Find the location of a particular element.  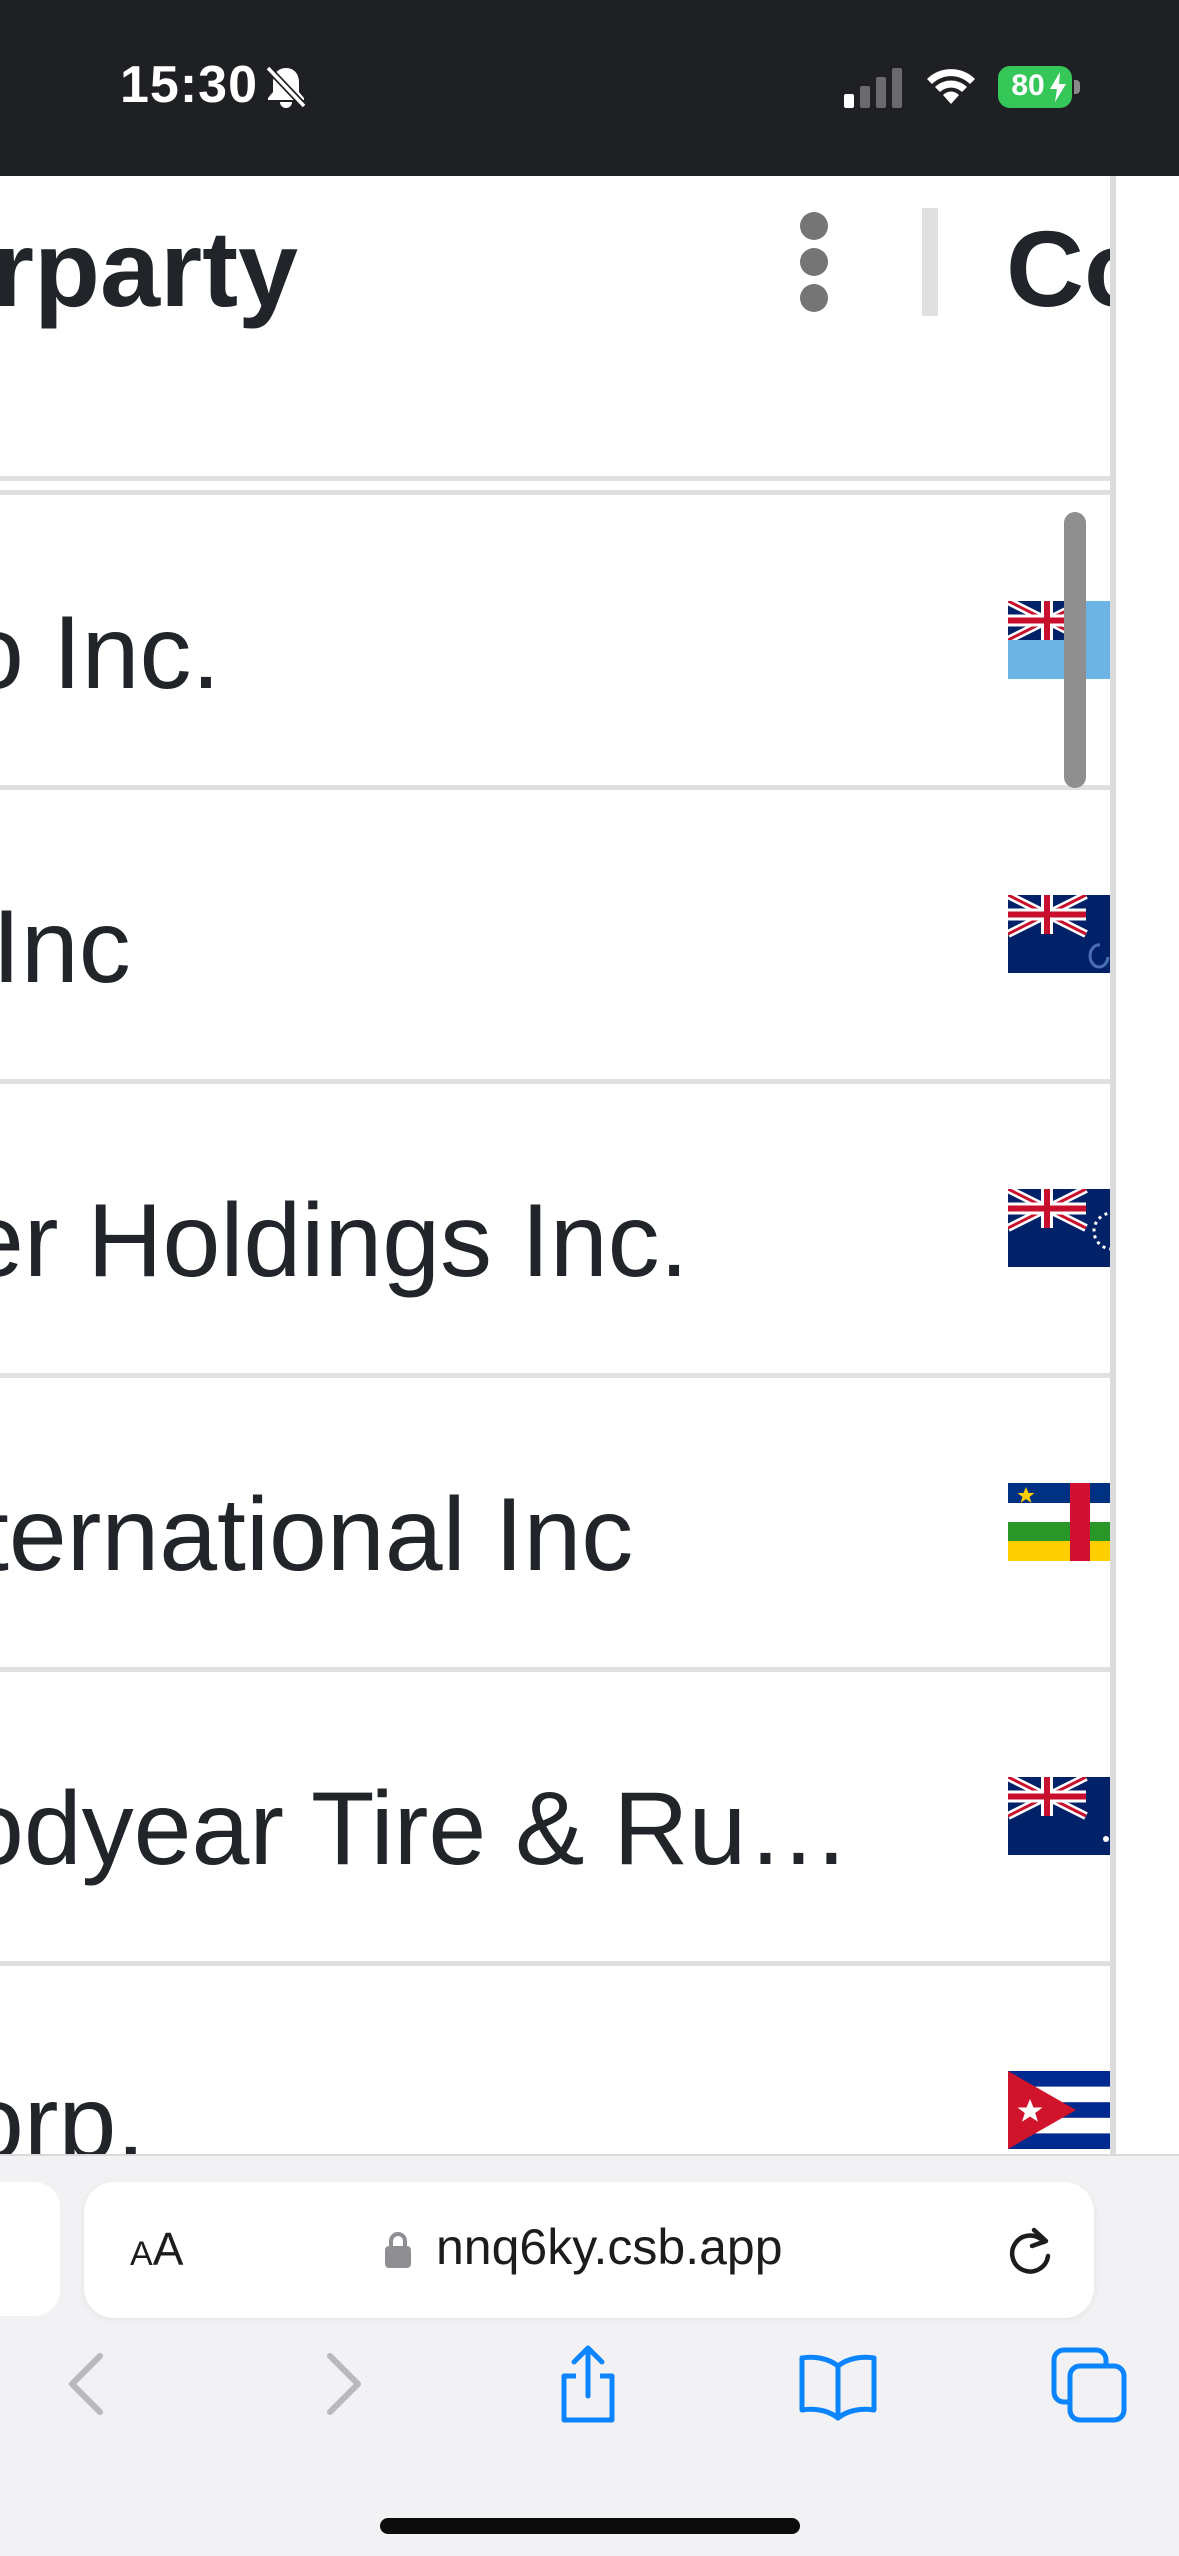

column-resize-handle is located at coordinates (930, 262).